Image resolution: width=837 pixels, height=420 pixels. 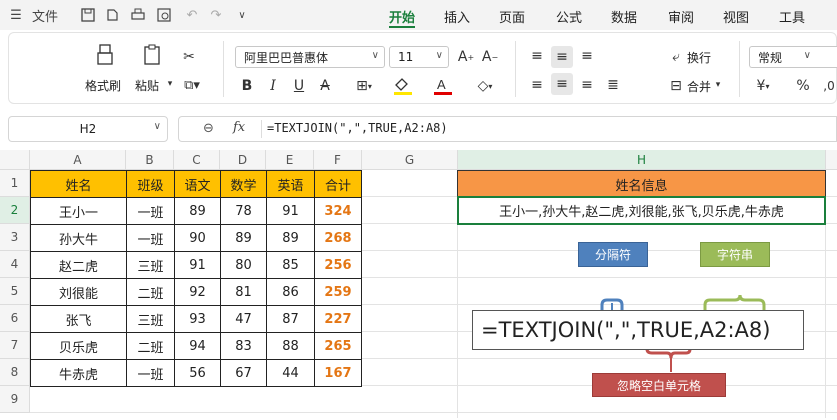 I want to click on tab-view: 视图, so click(x=736, y=16).